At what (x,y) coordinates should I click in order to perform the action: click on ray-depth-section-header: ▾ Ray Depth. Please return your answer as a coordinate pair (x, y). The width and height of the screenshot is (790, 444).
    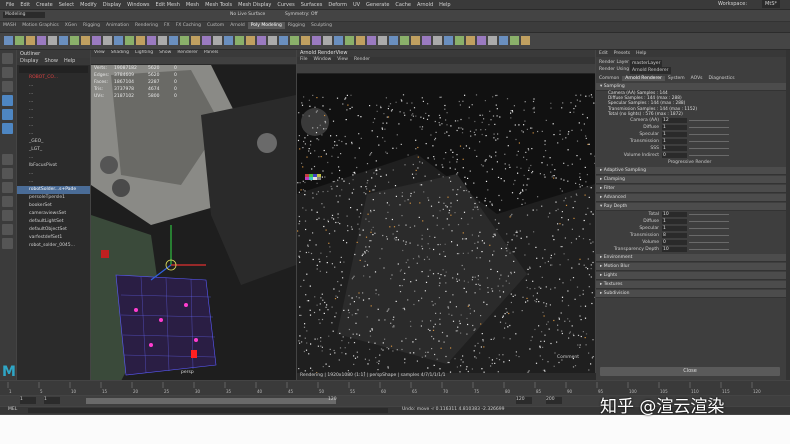
    Looking at the image, I should click on (691, 207).